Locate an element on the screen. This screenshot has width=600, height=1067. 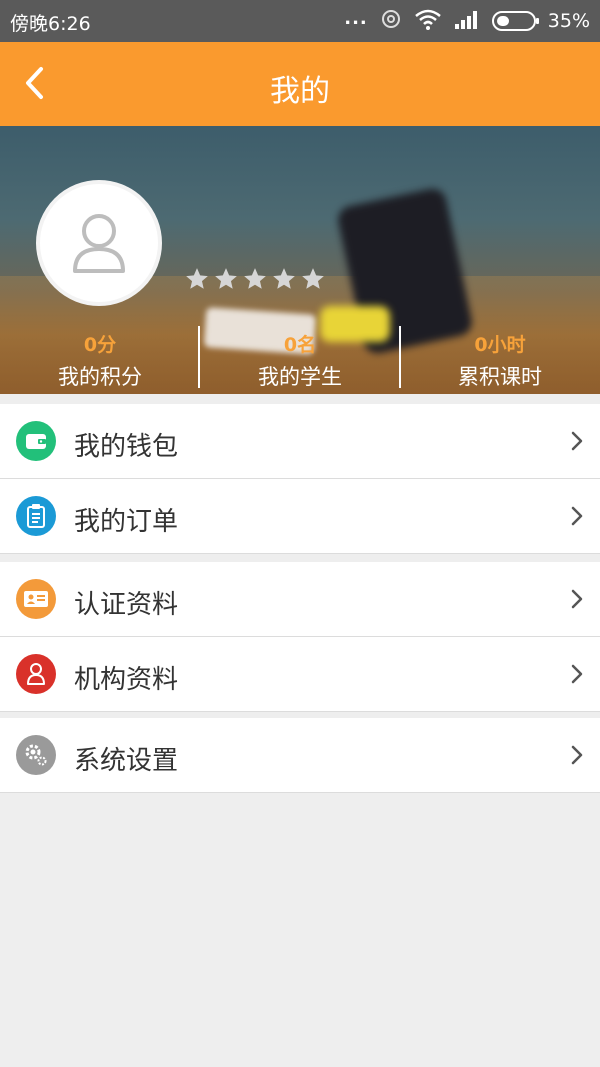
students-value: 0名 is located at coordinates (300, 345).